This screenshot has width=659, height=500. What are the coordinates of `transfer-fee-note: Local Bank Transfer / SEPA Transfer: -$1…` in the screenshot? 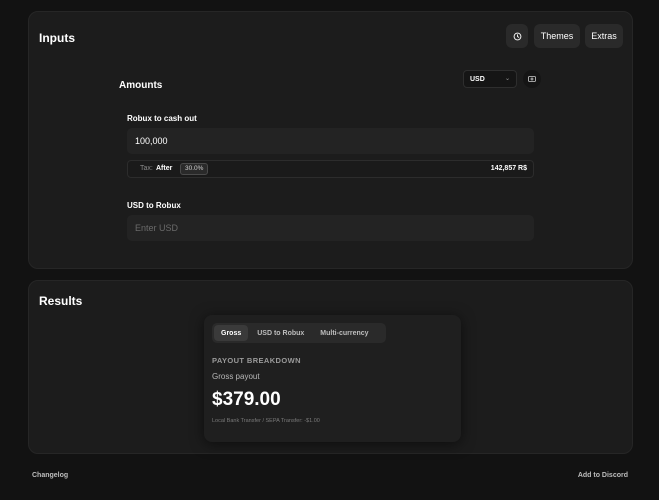 It's located at (266, 421).